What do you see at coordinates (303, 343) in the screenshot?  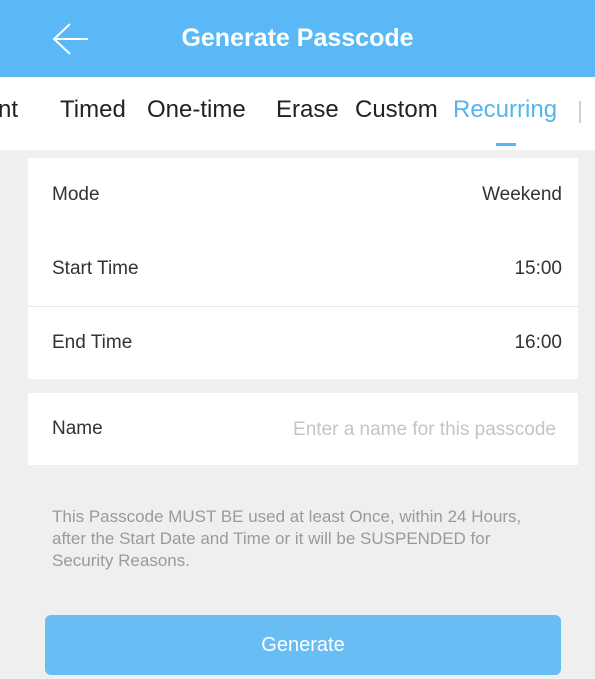 I see `end-time-row: End Time 16:00` at bounding box center [303, 343].